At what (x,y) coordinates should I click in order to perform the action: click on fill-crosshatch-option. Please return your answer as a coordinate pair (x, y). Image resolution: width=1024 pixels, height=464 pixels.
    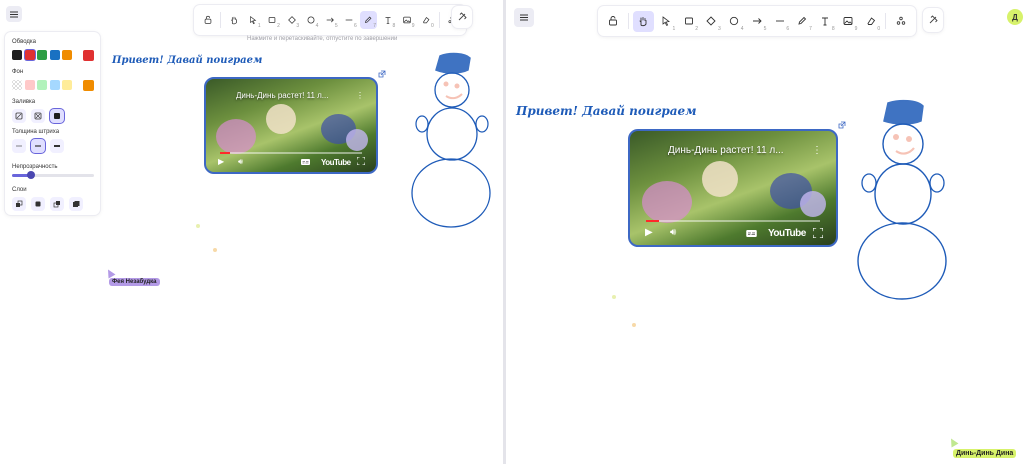
    Looking at the image, I should click on (38, 116).